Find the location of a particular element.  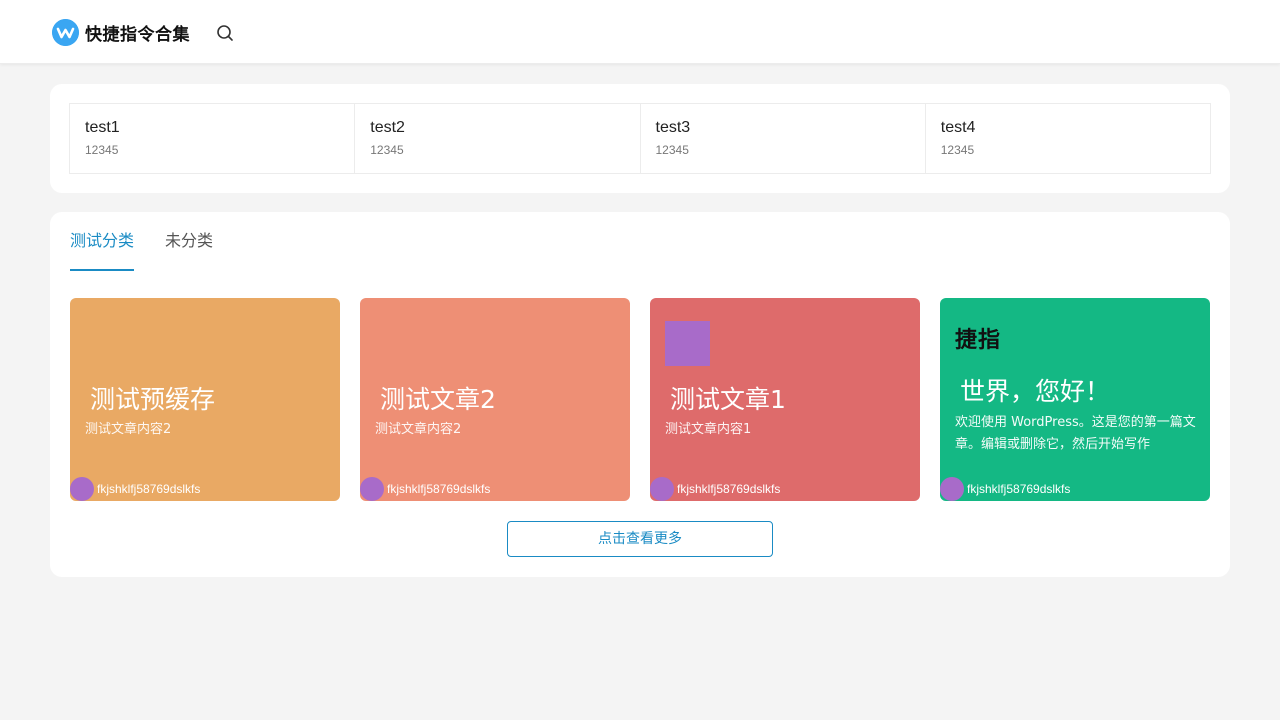

stat-title: test3 is located at coordinates (673, 127).